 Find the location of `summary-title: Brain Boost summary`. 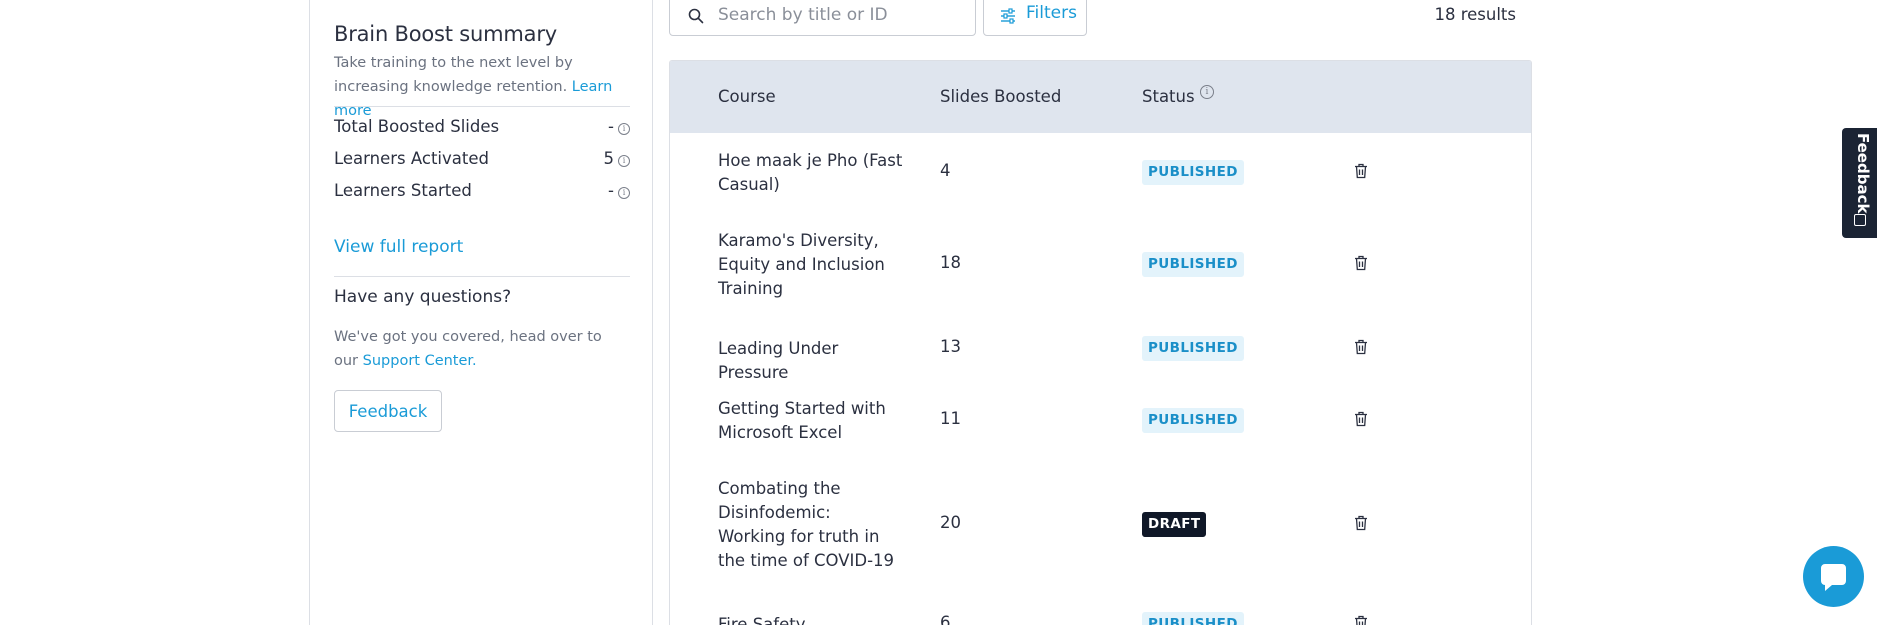

summary-title: Brain Boost summary is located at coordinates (445, 34).